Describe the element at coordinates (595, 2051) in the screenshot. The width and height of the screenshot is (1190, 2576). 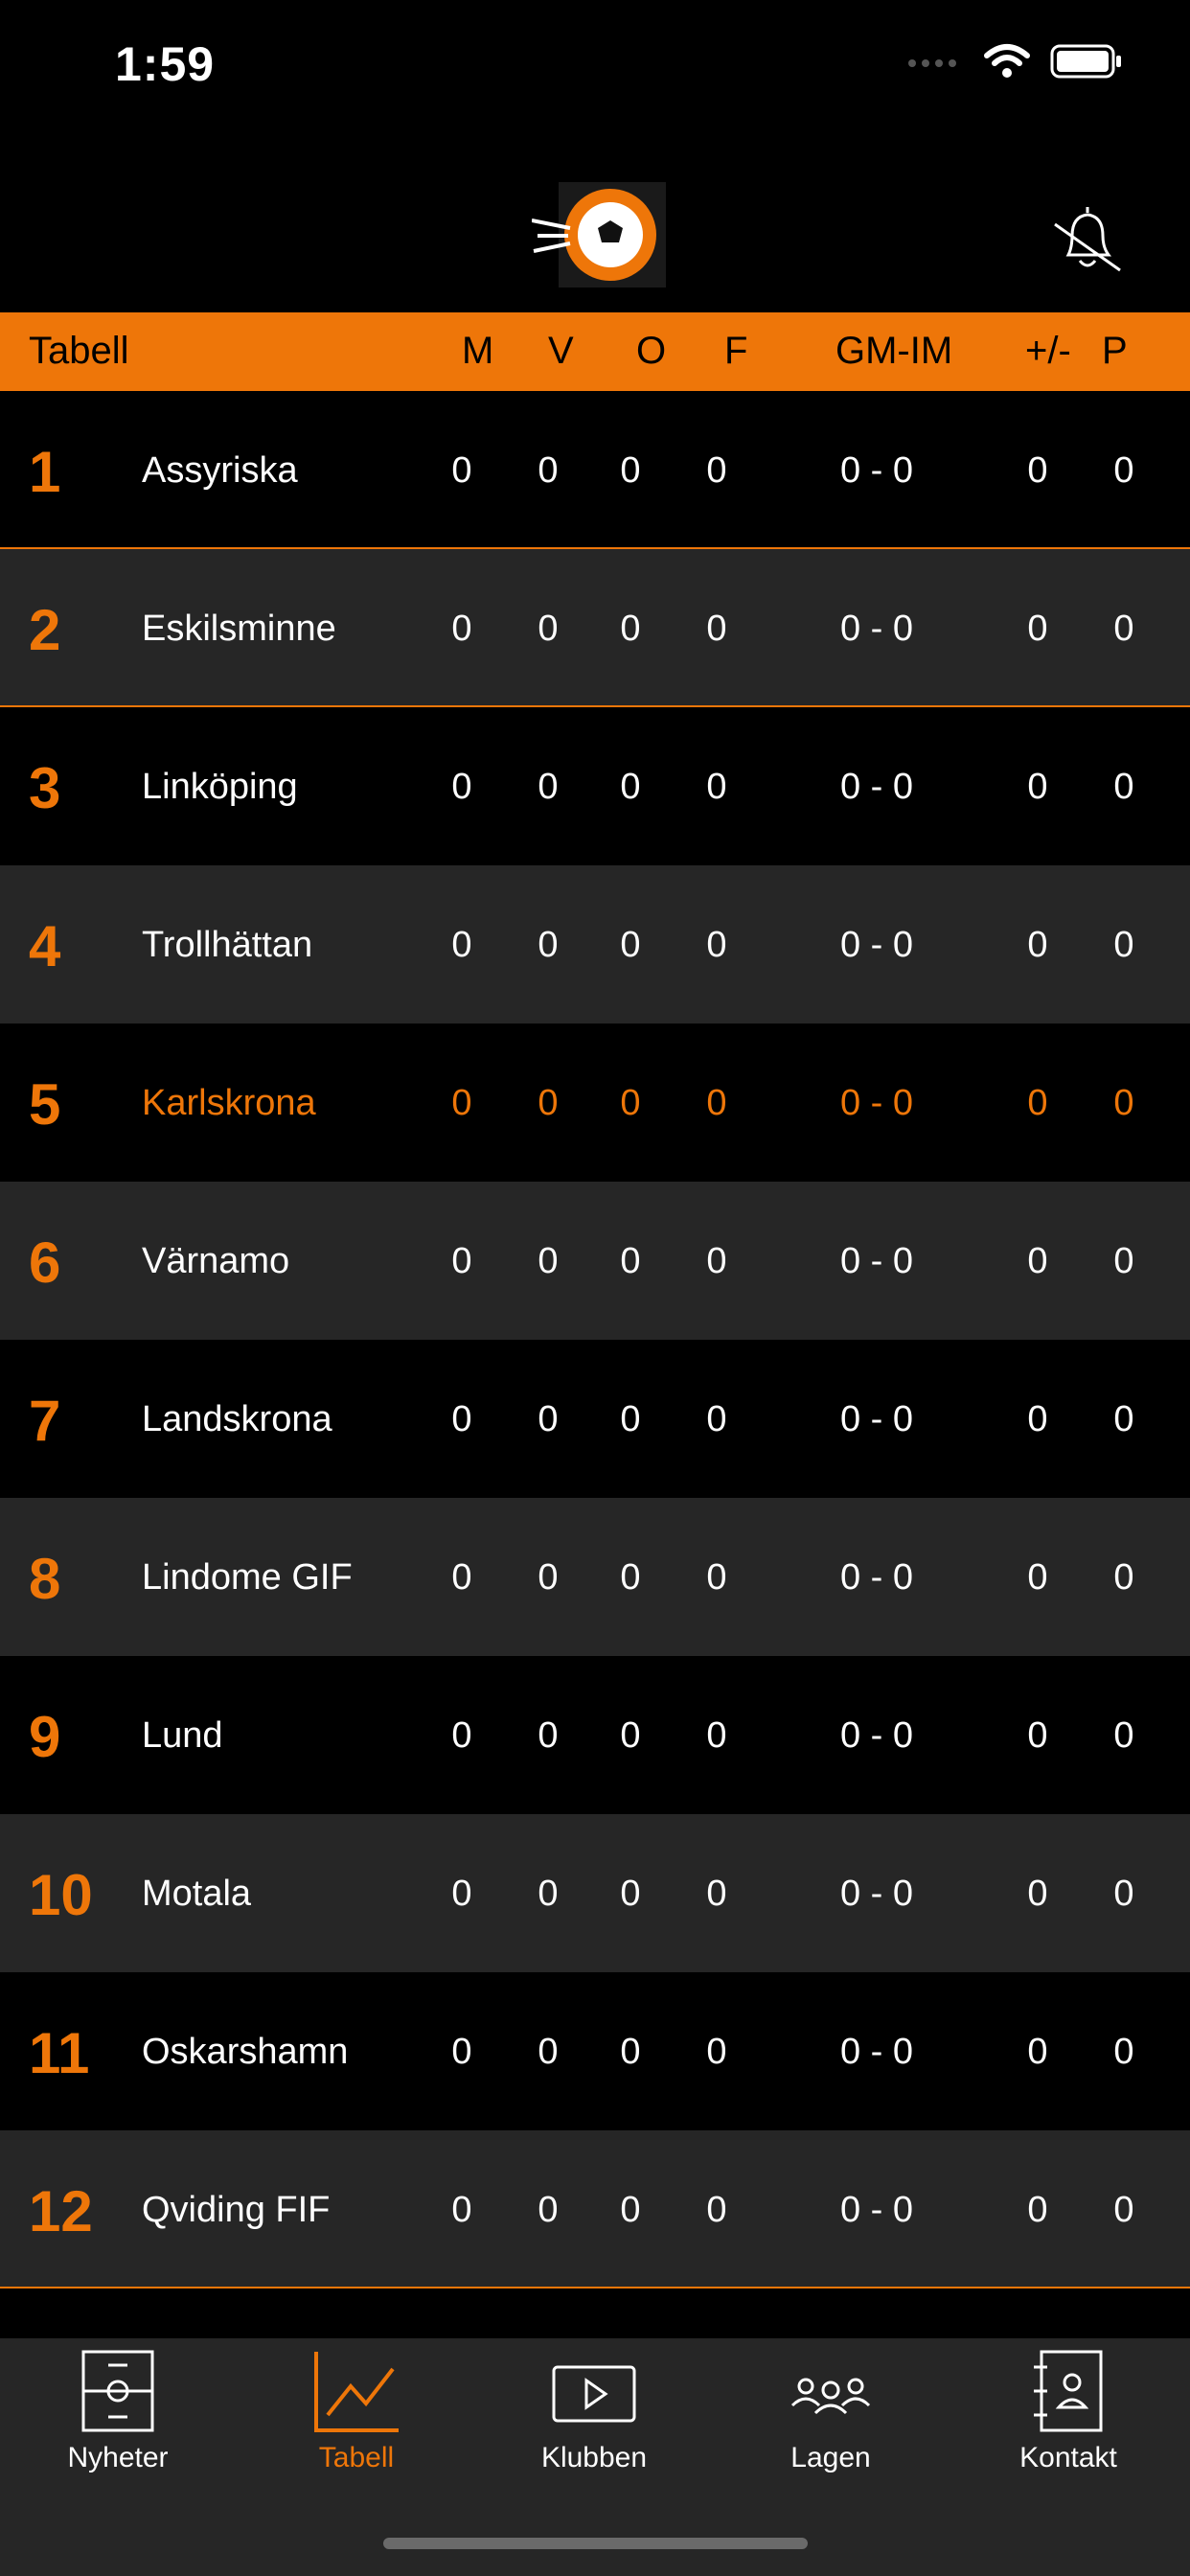
I see `table-row: 11 Oskarshamn 0 0 0 0 0 0 0 - 0` at that location.